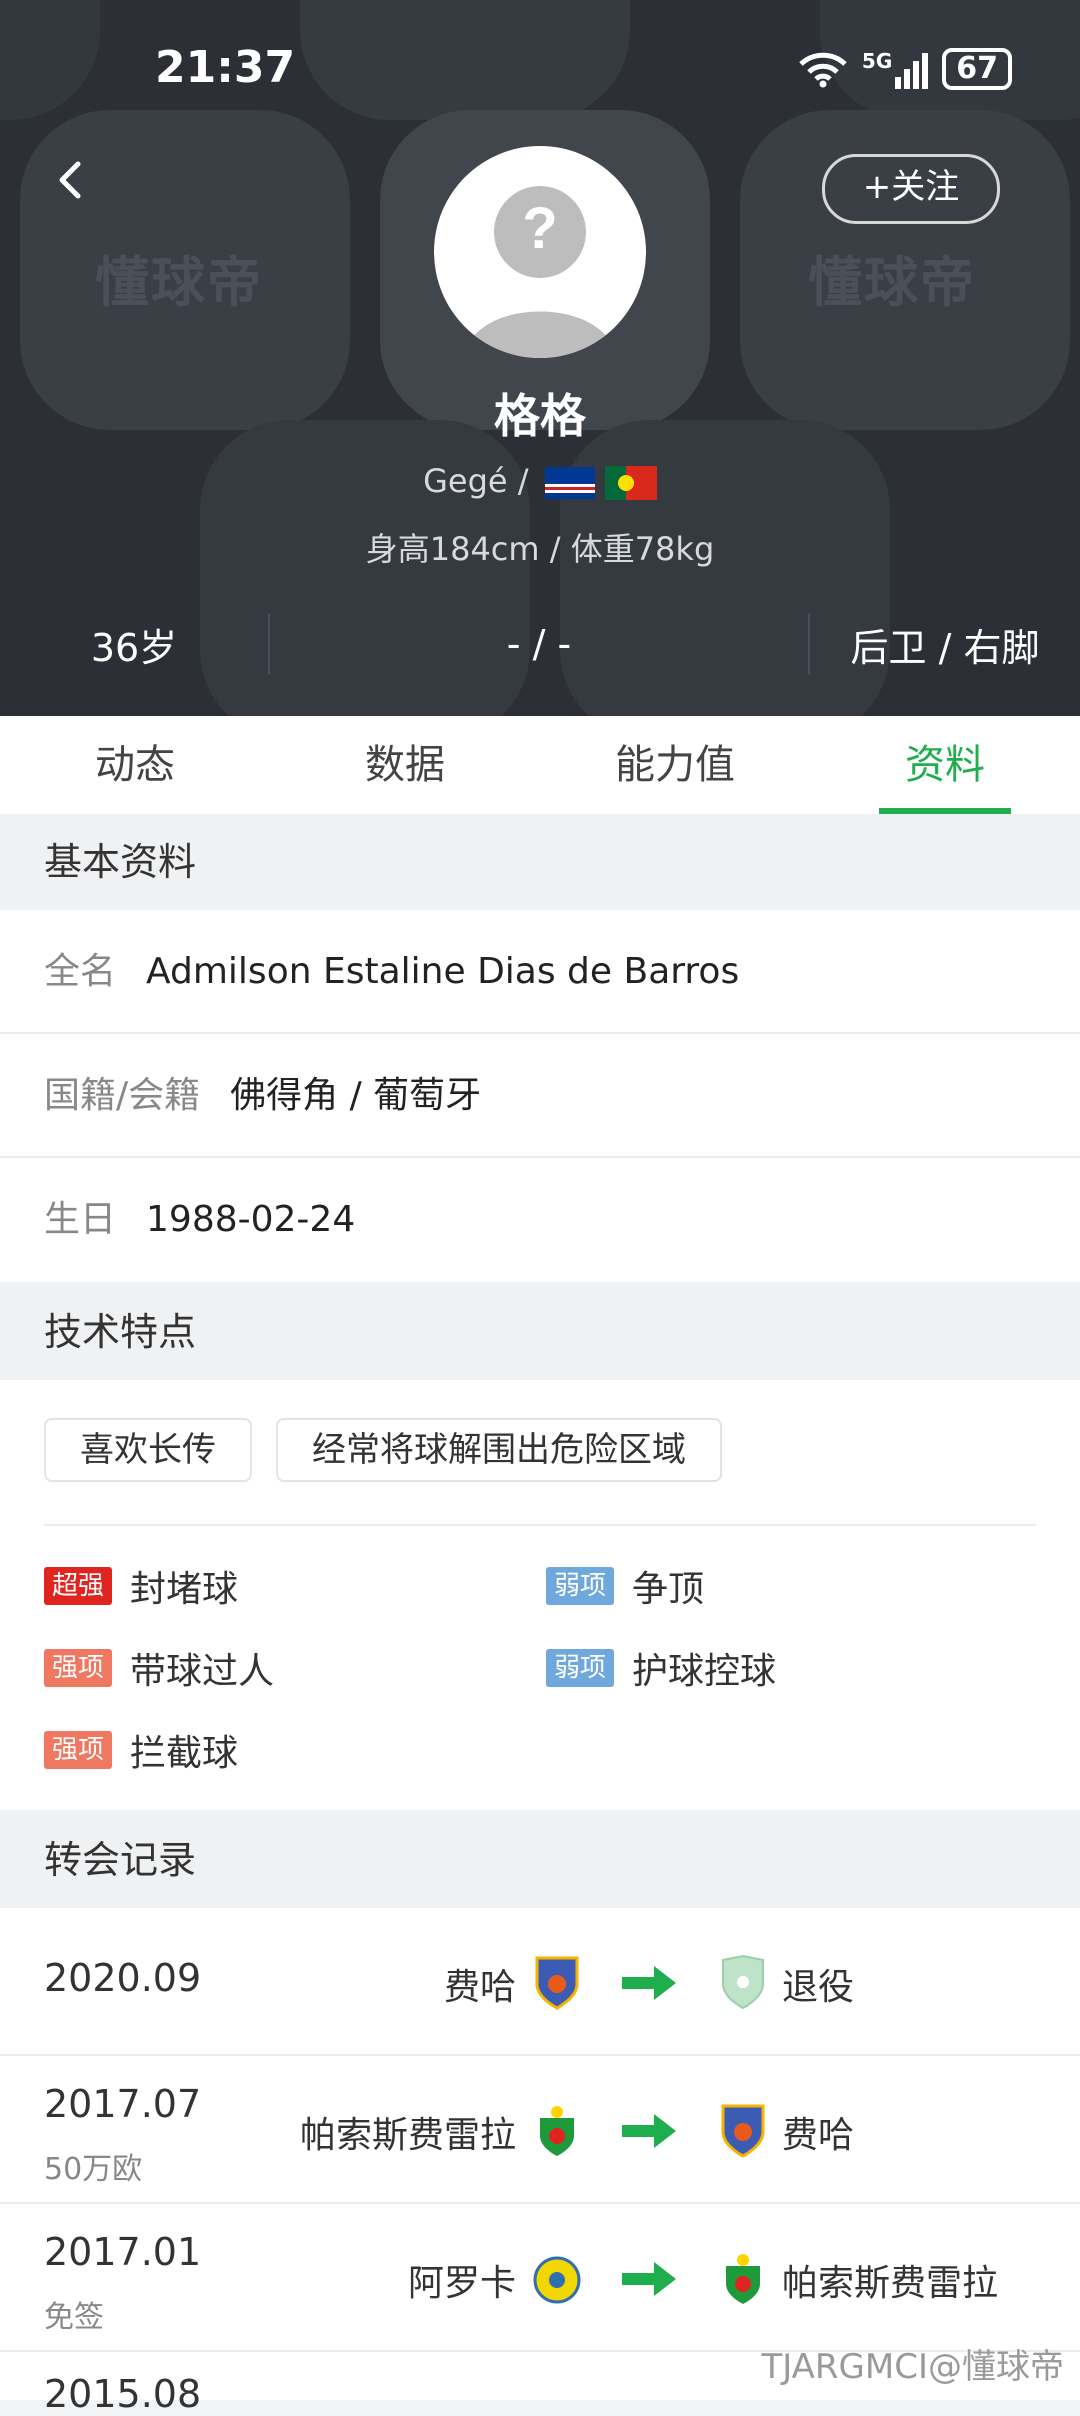  I want to click on birthday-row: 生日 1988-02-24, so click(540, 1220).